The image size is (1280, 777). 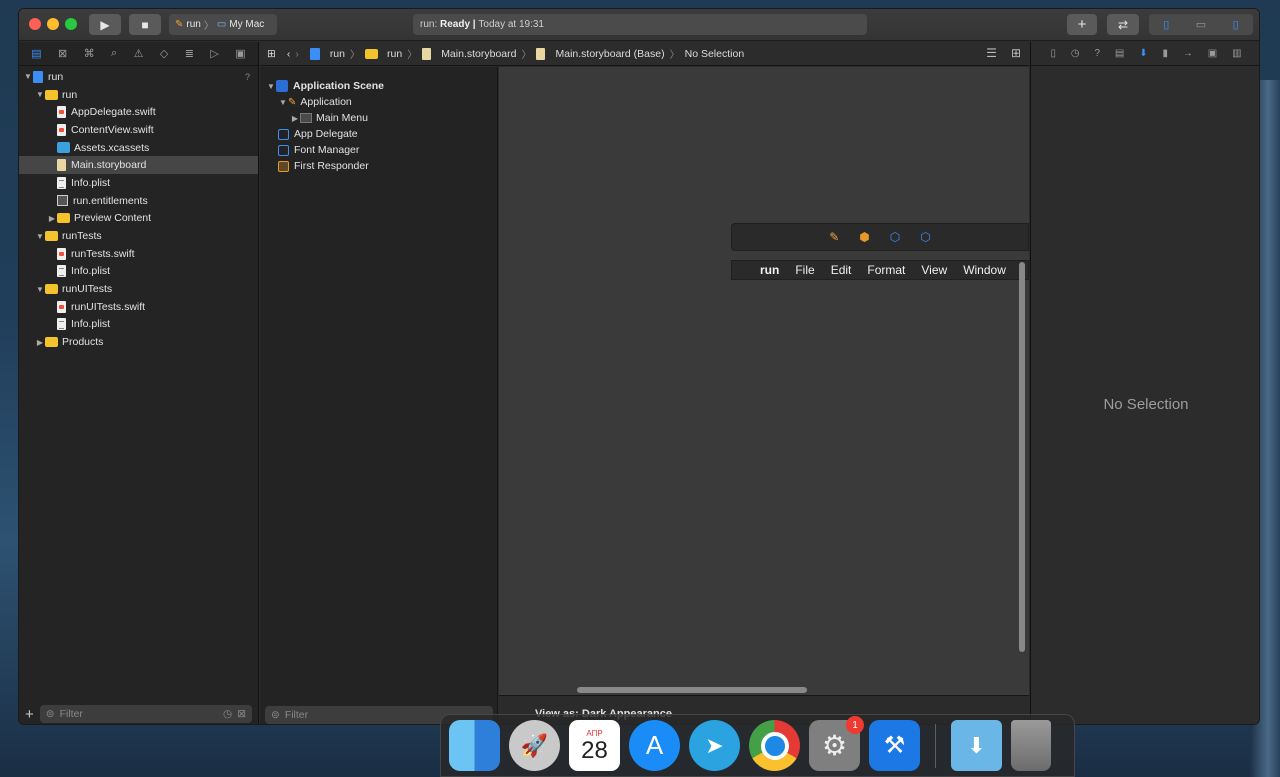 What do you see at coordinates (1119, 53) in the screenshot?
I see `identity-icon: ▤` at bounding box center [1119, 53].